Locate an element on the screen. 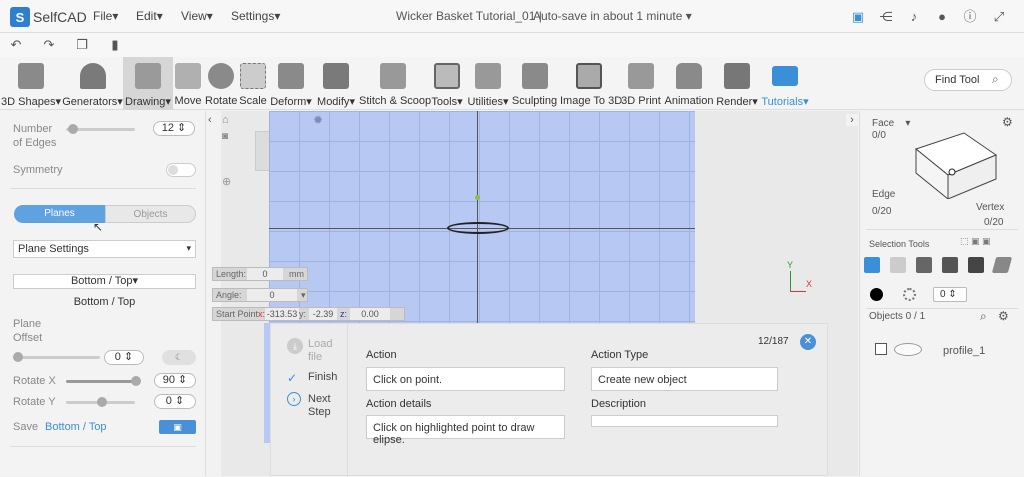 The image size is (1024, 477). autosave-status: Auto-save in about 1 minute ▾ is located at coordinates (612, 16).